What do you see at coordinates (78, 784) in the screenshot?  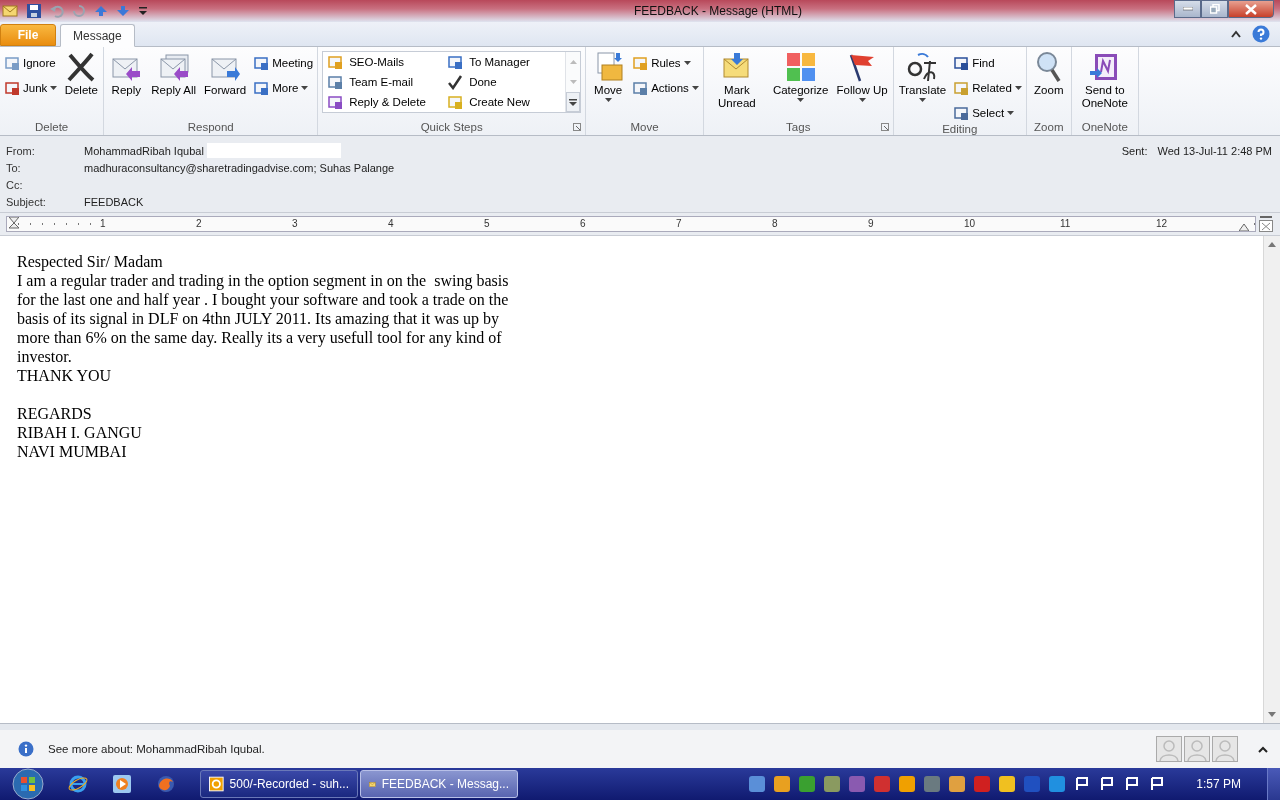 I see `browser-e-icon` at bounding box center [78, 784].